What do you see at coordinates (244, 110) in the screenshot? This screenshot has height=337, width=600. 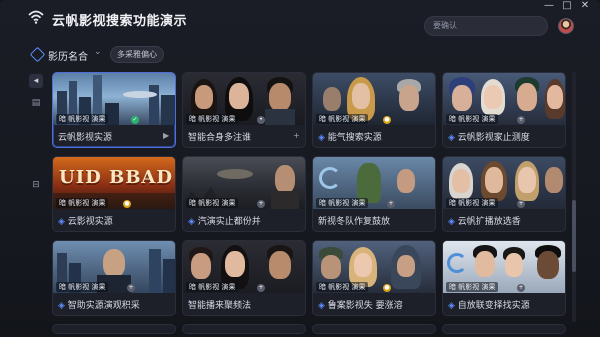 I see `video-card: 暗 帆影视 演果 • 智能合身多注谁 +` at bounding box center [244, 110].